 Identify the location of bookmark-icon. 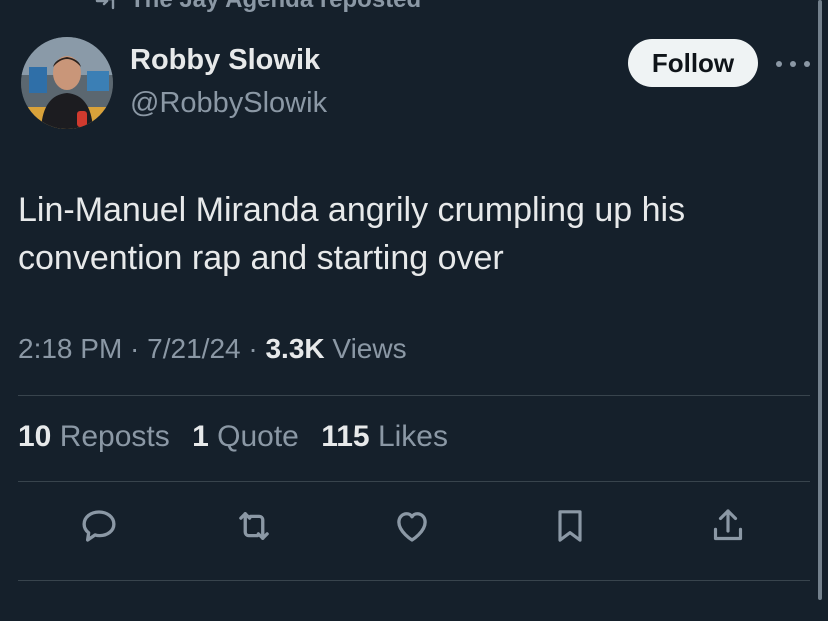
(570, 526).